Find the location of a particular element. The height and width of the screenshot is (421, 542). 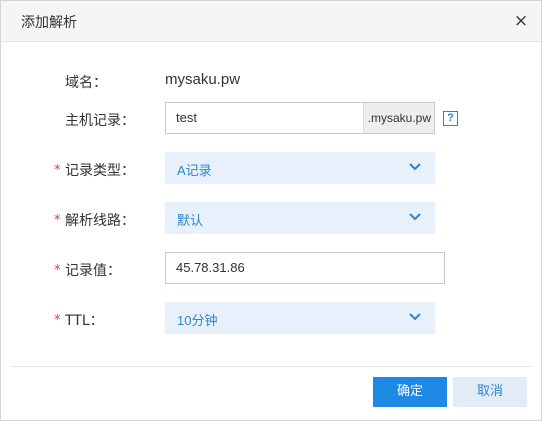

record-value-label: 记录值： is located at coordinates (93, 271).